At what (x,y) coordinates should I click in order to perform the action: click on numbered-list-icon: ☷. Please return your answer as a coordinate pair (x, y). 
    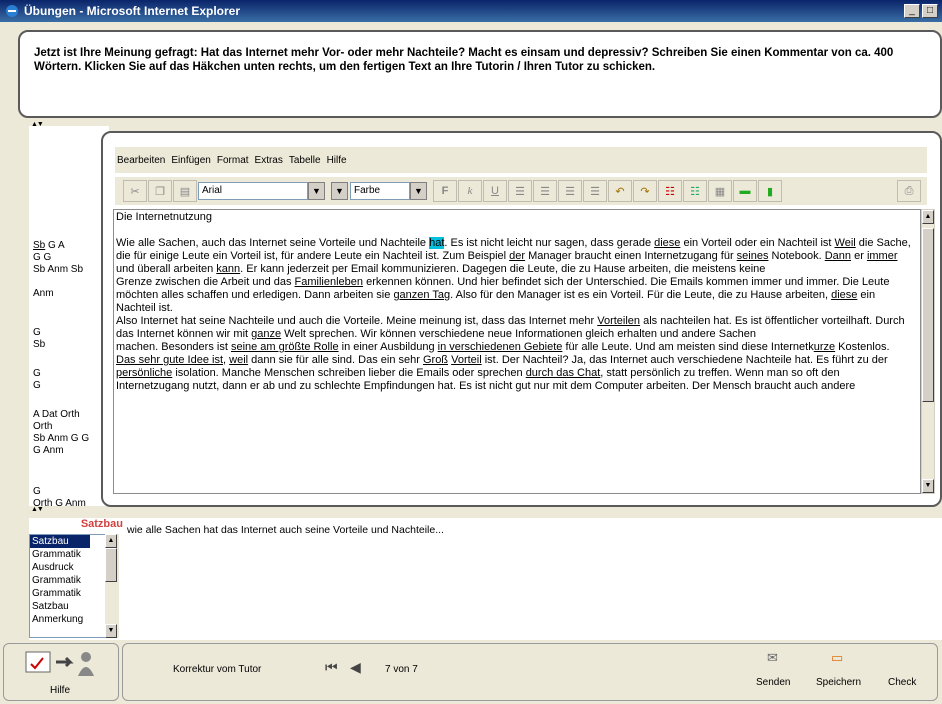
    Looking at the image, I should click on (695, 191).